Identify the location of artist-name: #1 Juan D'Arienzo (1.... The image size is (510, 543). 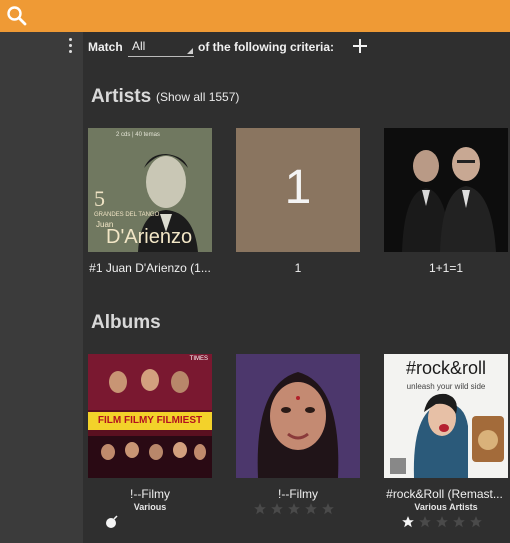
(150, 268).